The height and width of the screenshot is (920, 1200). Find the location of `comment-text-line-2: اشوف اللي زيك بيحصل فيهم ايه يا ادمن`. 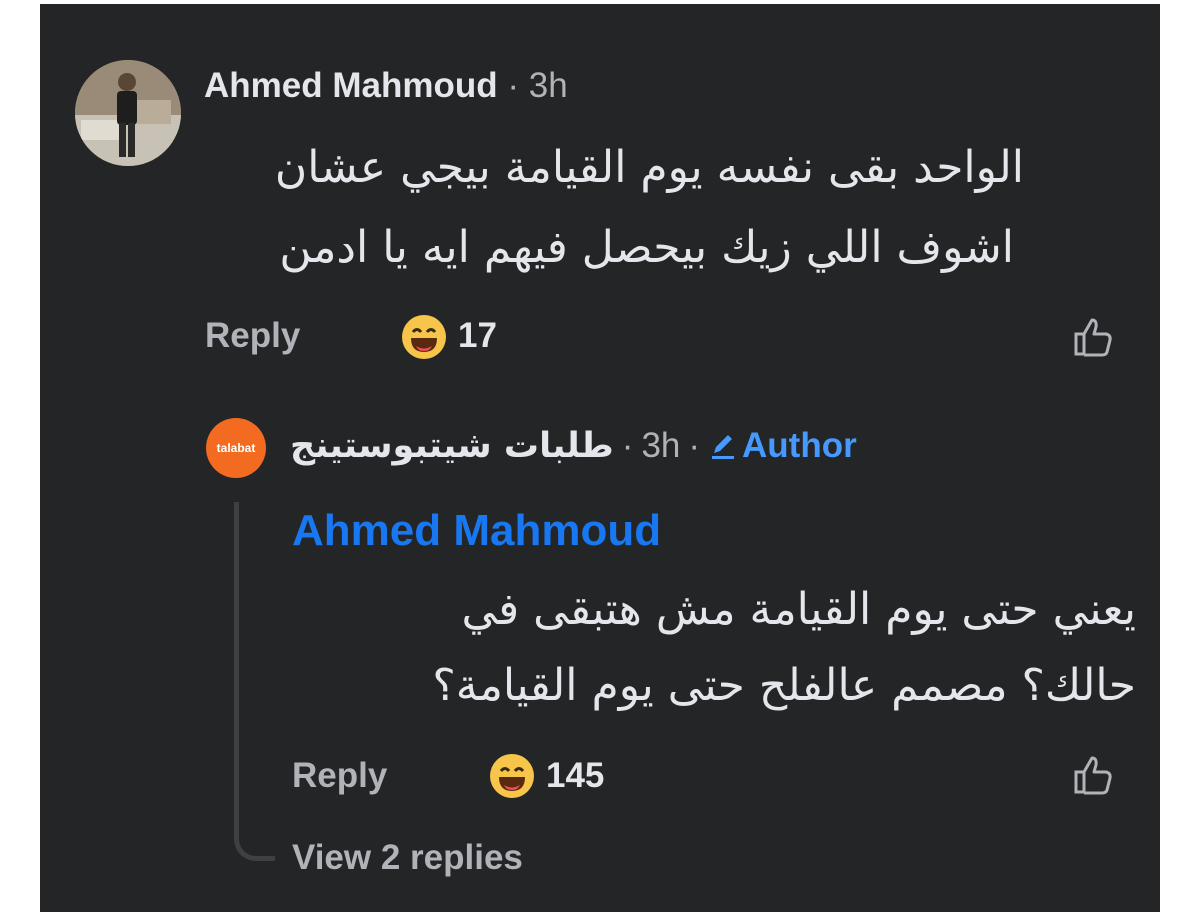

comment-text-line-2: اشوف اللي زيك بيحصل فيهم ايه يا ادمن is located at coordinates (646, 247).